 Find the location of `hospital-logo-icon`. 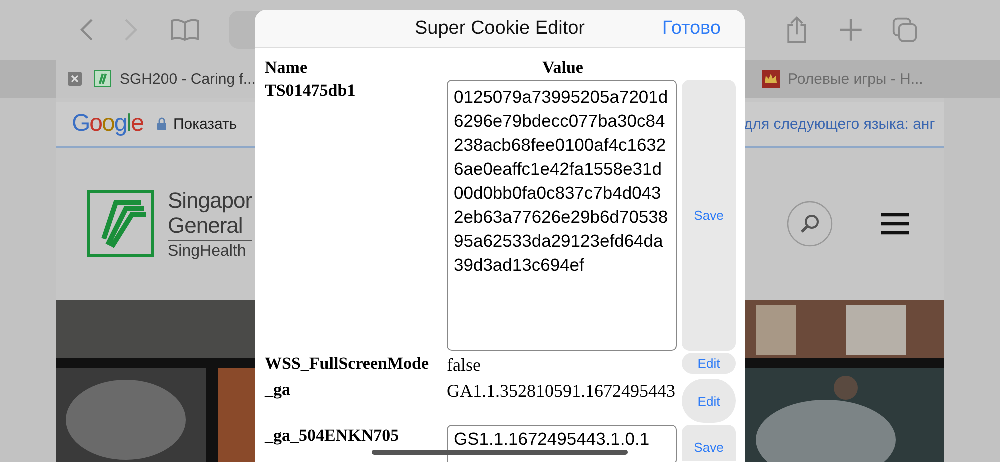

hospital-logo-icon is located at coordinates (121, 224).